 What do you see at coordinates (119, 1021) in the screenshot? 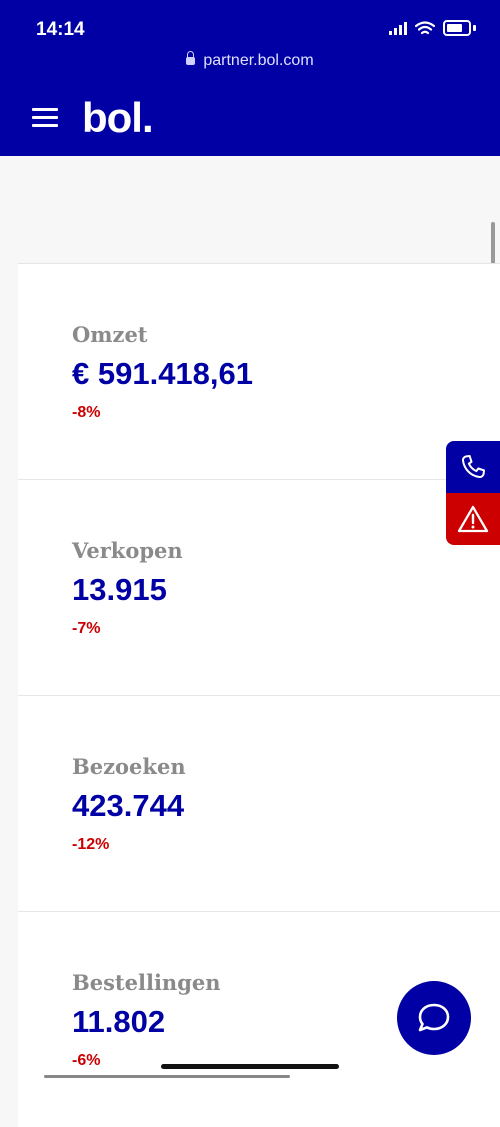
I see `metric-value: 11.802` at bounding box center [119, 1021].